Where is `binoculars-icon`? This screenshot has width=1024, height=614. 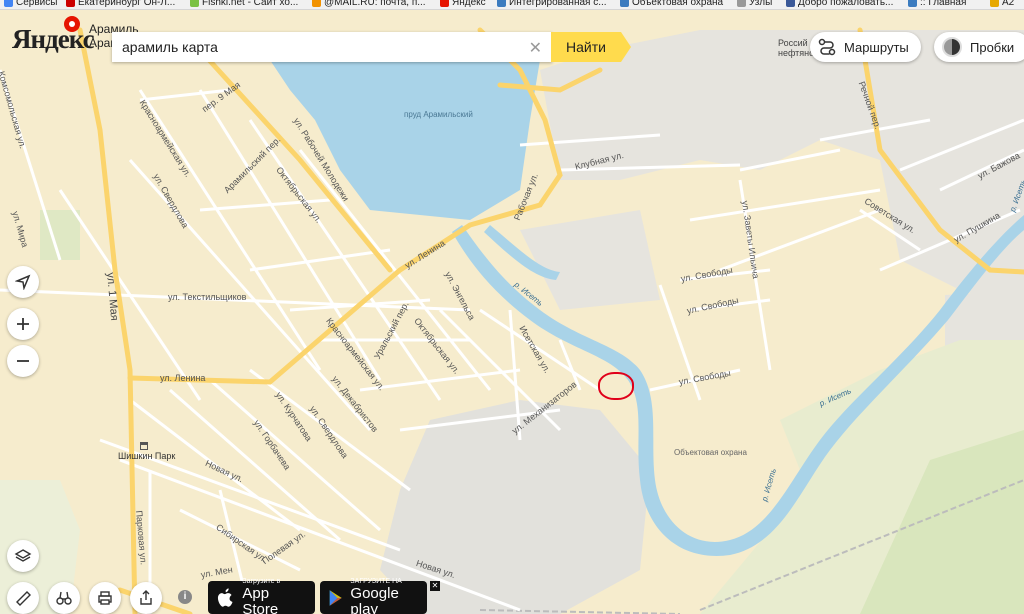
binoculars-icon is located at coordinates (64, 598).